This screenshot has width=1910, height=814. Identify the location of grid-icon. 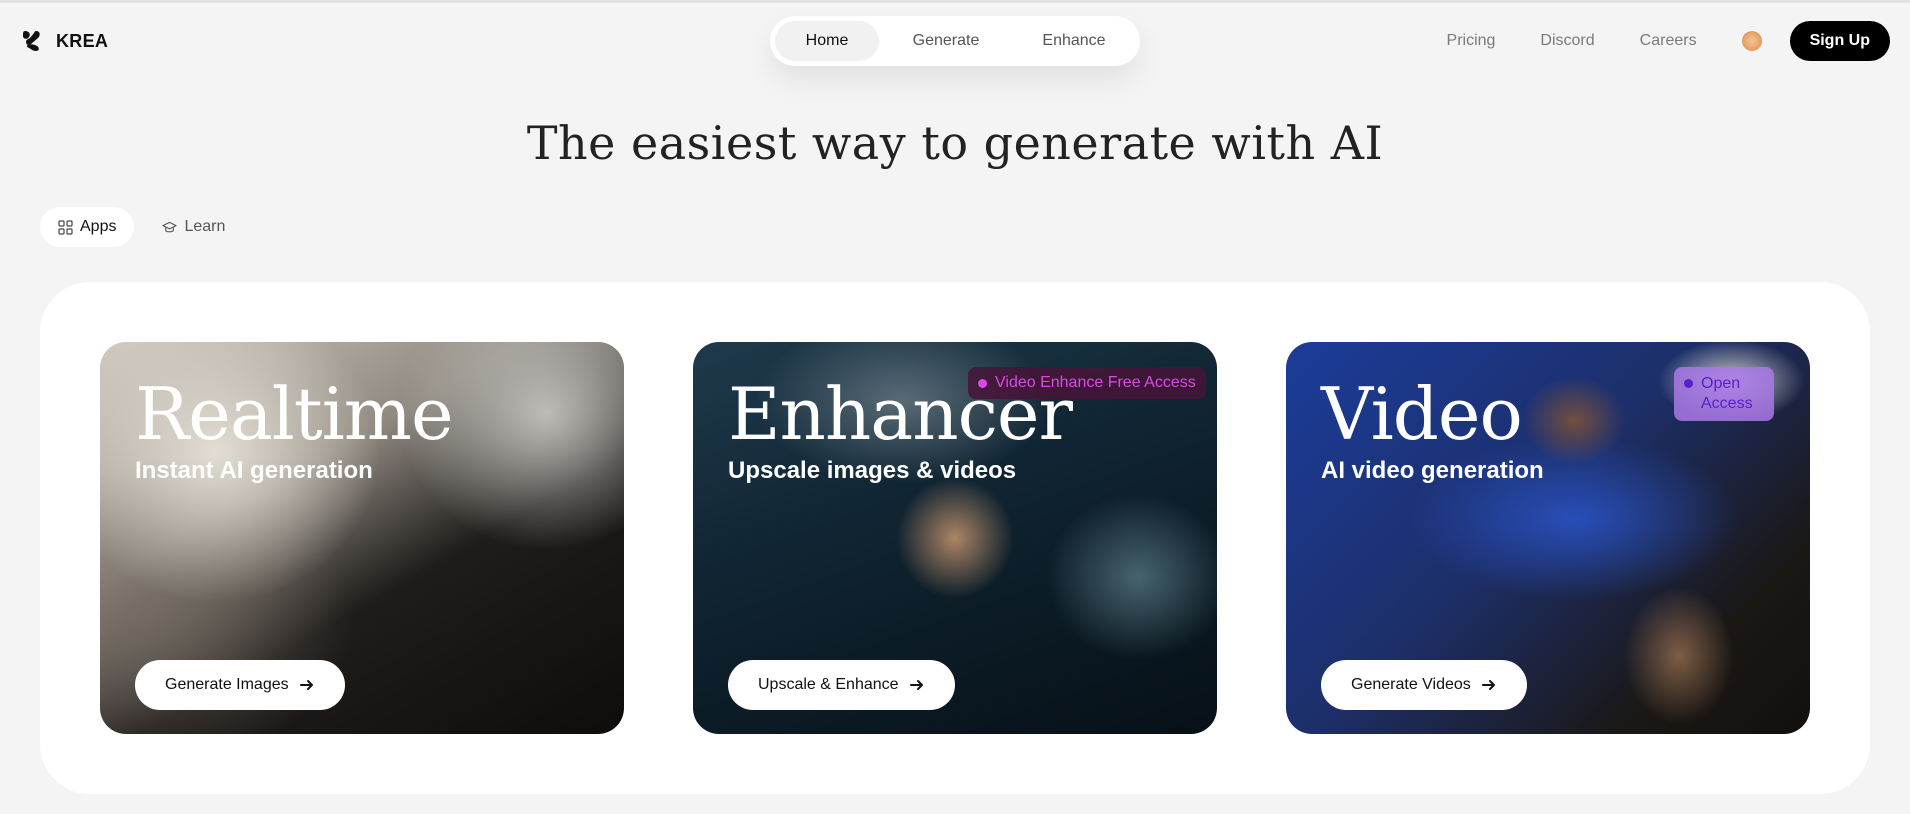
(65, 227).